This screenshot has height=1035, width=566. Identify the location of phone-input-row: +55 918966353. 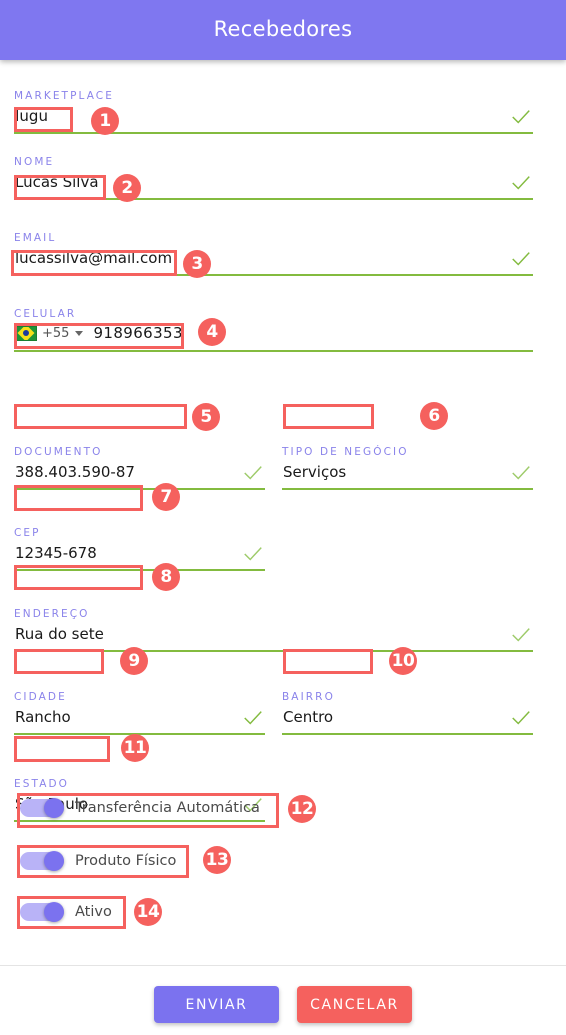
(99, 333).